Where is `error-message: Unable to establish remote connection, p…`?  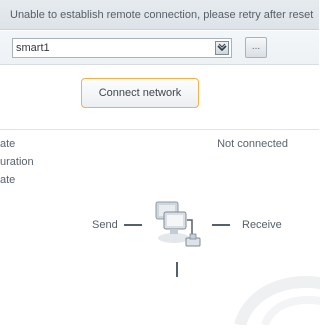
error-message: Unable to establish remote connection, p… is located at coordinates (162, 15).